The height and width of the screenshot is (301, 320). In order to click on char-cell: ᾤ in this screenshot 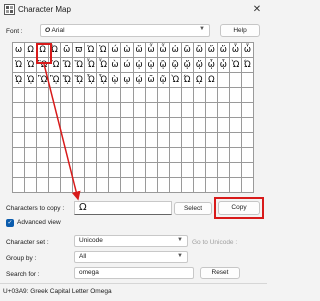, I will do `click(187, 65)`.